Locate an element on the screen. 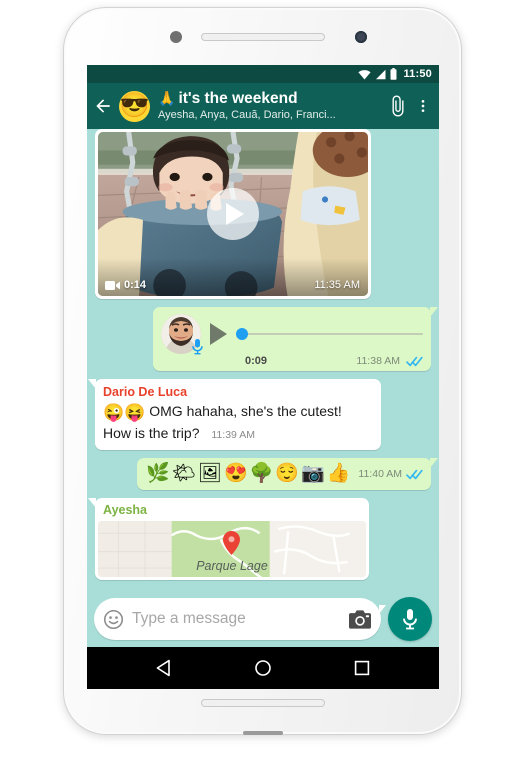  voice-message-controls is located at coordinates (292, 334).